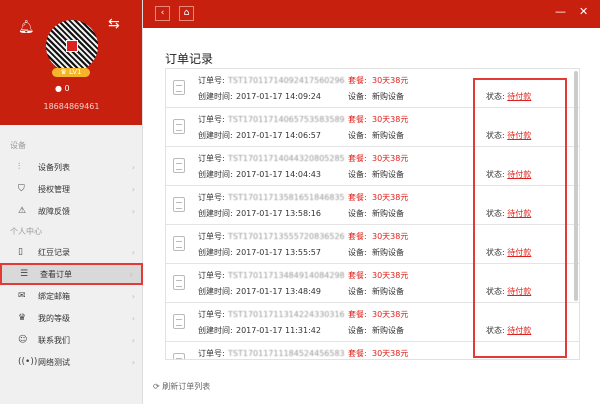 The image size is (600, 404). I want to click on home-button: ⌂, so click(186, 13).